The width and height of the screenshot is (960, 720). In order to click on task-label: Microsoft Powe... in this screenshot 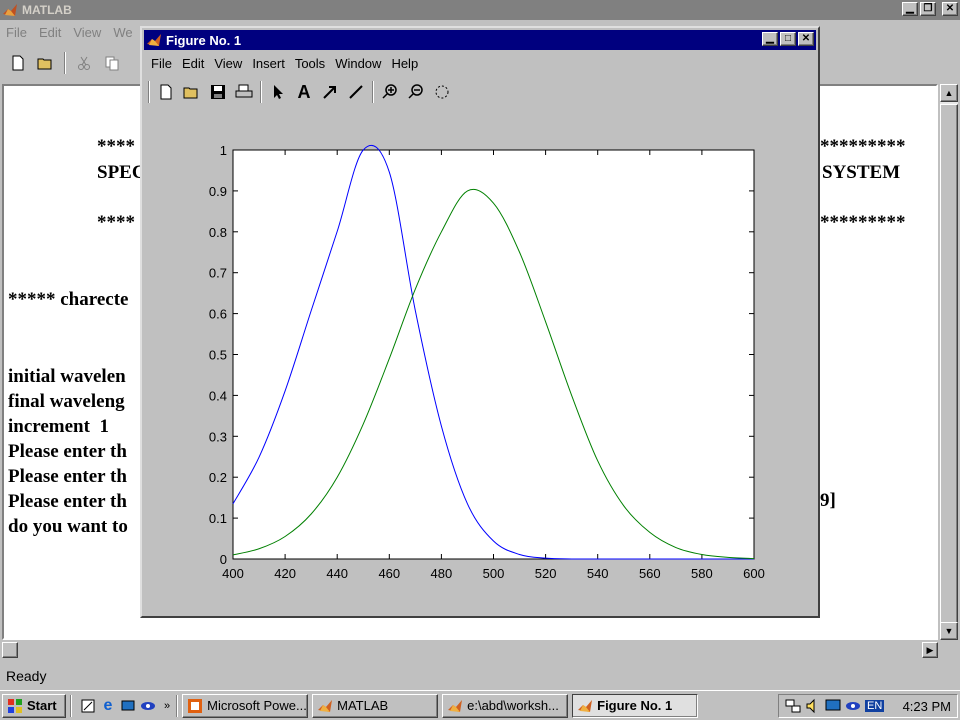, I will do `click(257, 705)`.